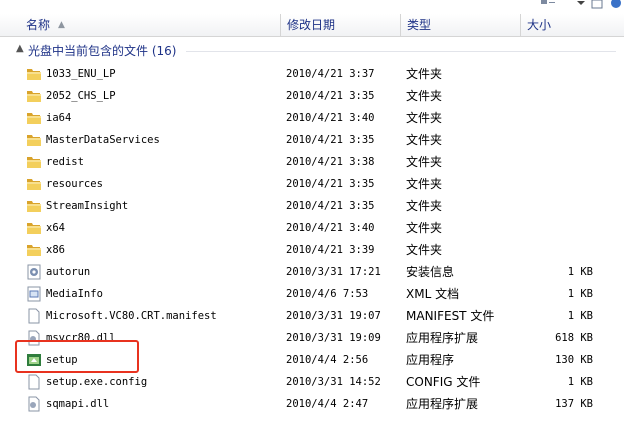  What do you see at coordinates (333, 382) in the screenshot?
I see `file-date: 2010/3/31 14:52` at bounding box center [333, 382].